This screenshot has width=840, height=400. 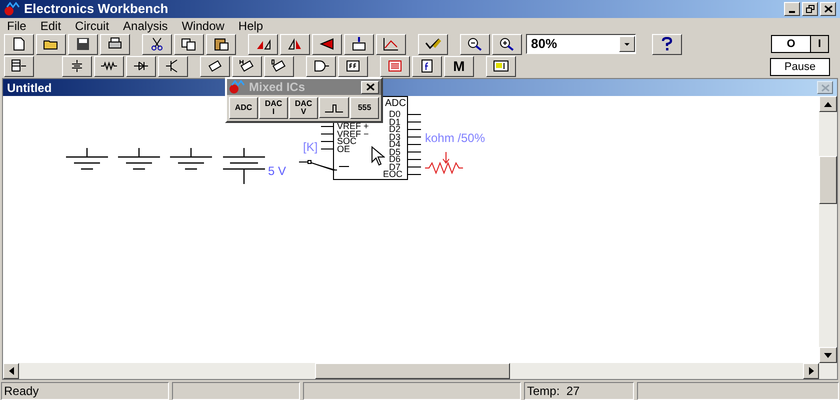 What do you see at coordinates (393, 174) in the screenshot?
I see `pin-label: EOC` at bounding box center [393, 174].